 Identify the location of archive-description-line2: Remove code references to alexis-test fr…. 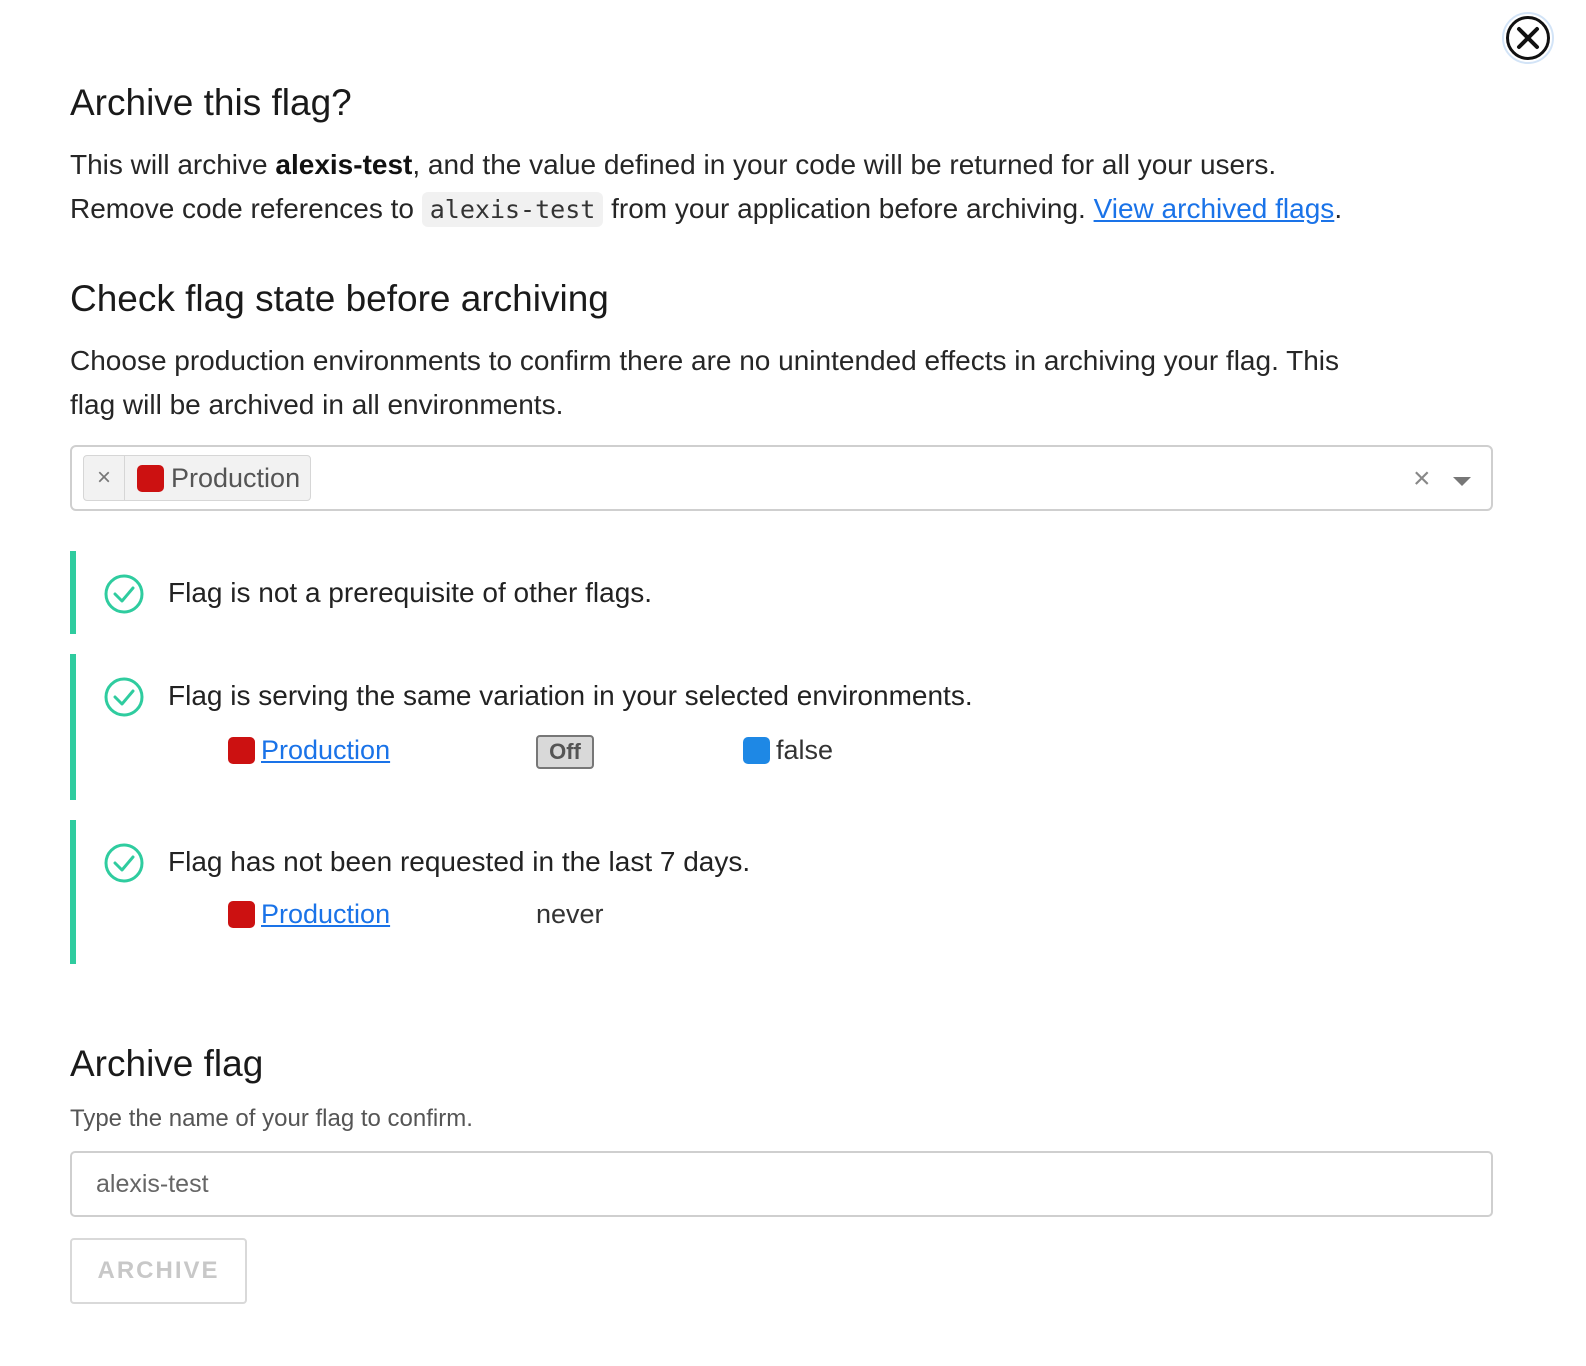
(706, 209).